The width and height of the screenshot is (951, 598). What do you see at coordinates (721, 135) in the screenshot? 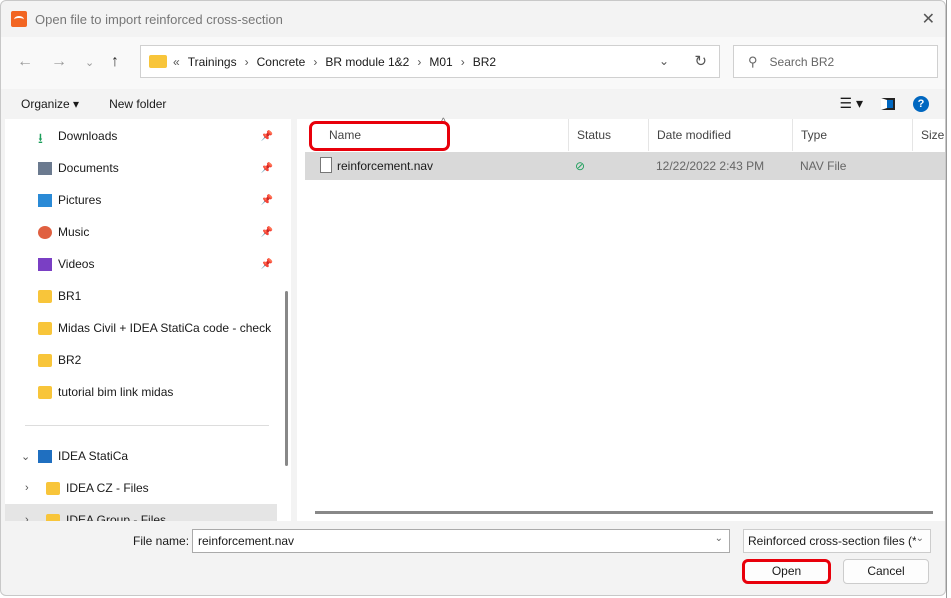
I see `column-header-date: Date modified` at bounding box center [721, 135].